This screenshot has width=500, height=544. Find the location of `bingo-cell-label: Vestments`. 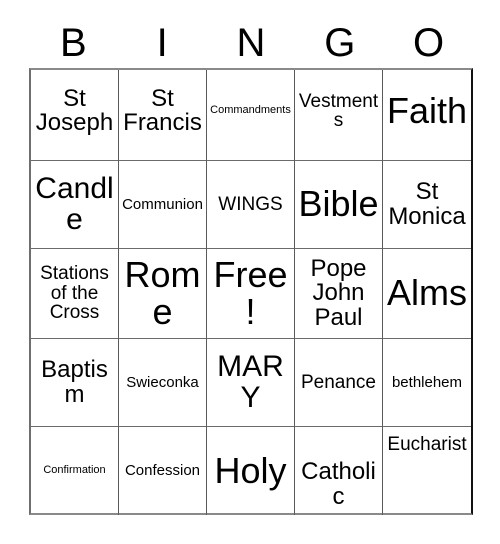

bingo-cell-label: Vestments is located at coordinates (338, 110).